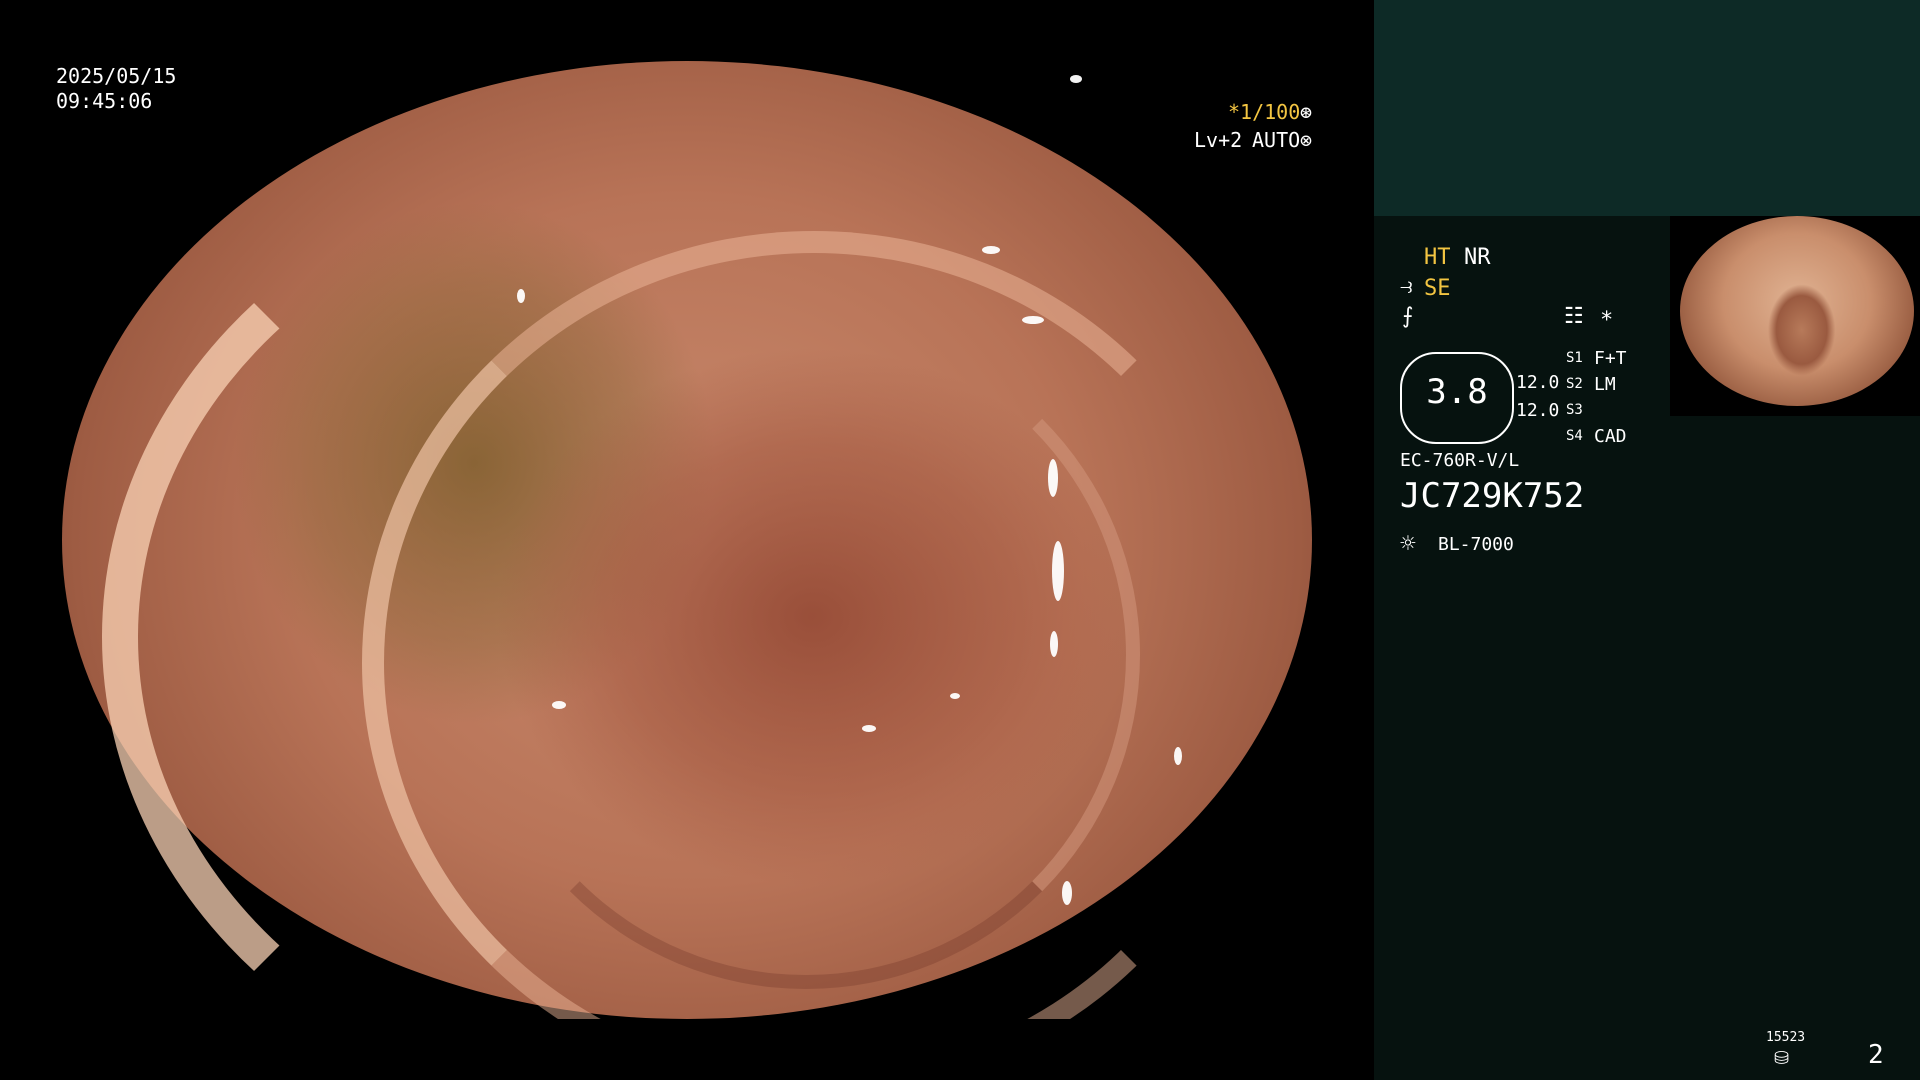  What do you see at coordinates (1492, 496) in the screenshot?
I see `scope-serial: JC729K752` at bounding box center [1492, 496].